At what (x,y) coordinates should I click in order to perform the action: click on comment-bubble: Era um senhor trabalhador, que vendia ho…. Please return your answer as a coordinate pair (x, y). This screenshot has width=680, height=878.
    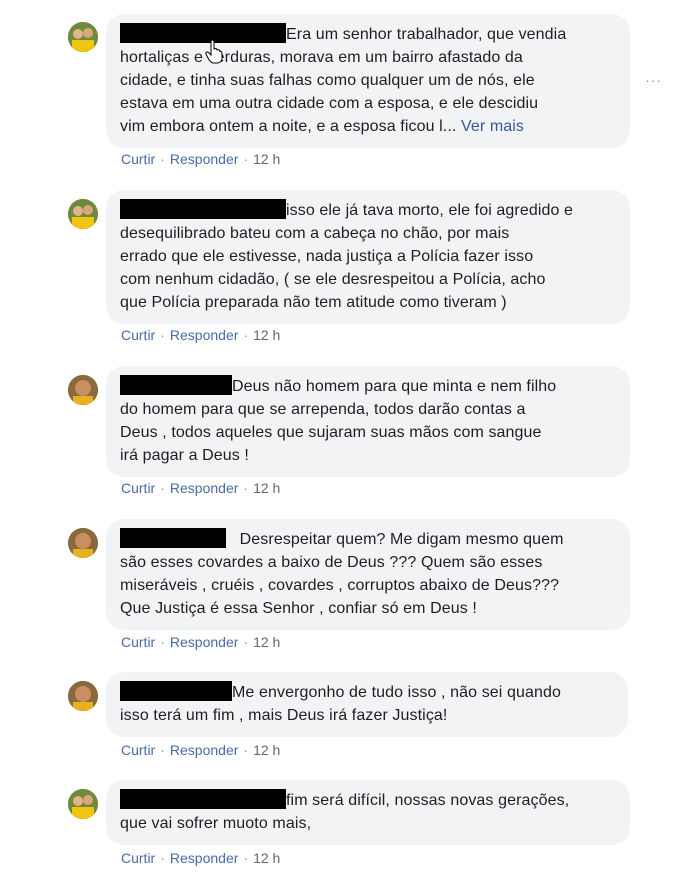
    Looking at the image, I should click on (368, 81).